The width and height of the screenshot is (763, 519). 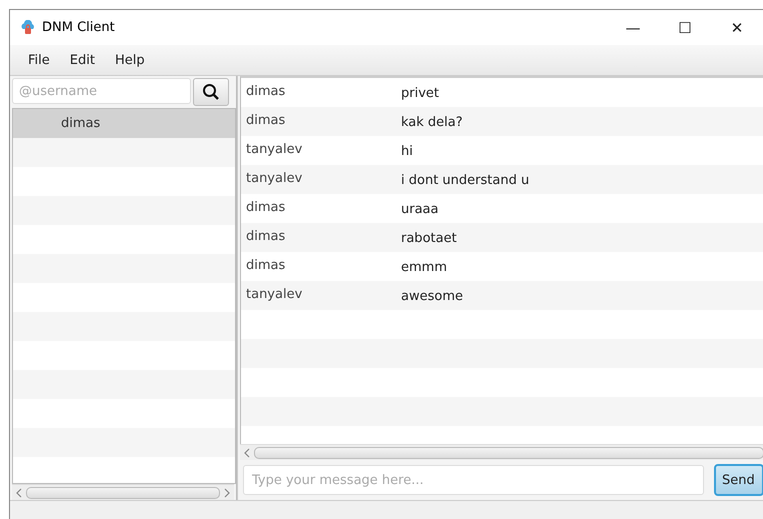 What do you see at coordinates (432, 296) in the screenshot?
I see `message-cell-text: awesome` at bounding box center [432, 296].